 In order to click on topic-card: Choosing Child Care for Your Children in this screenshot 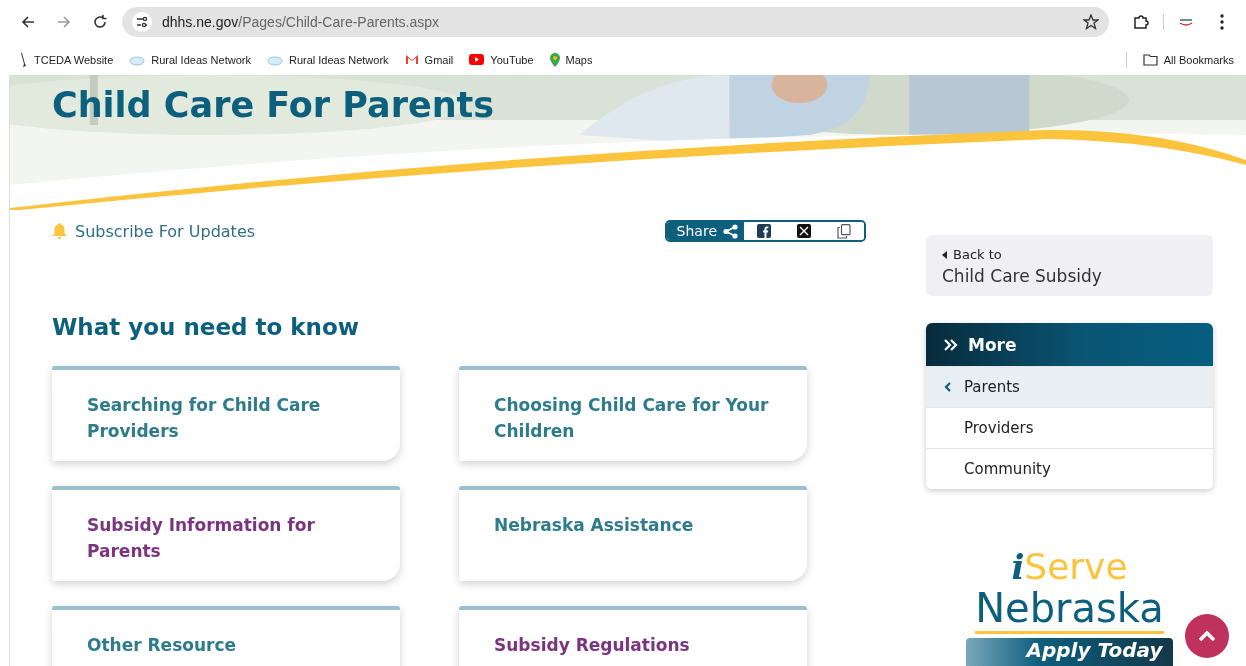, I will do `click(633, 413)`.